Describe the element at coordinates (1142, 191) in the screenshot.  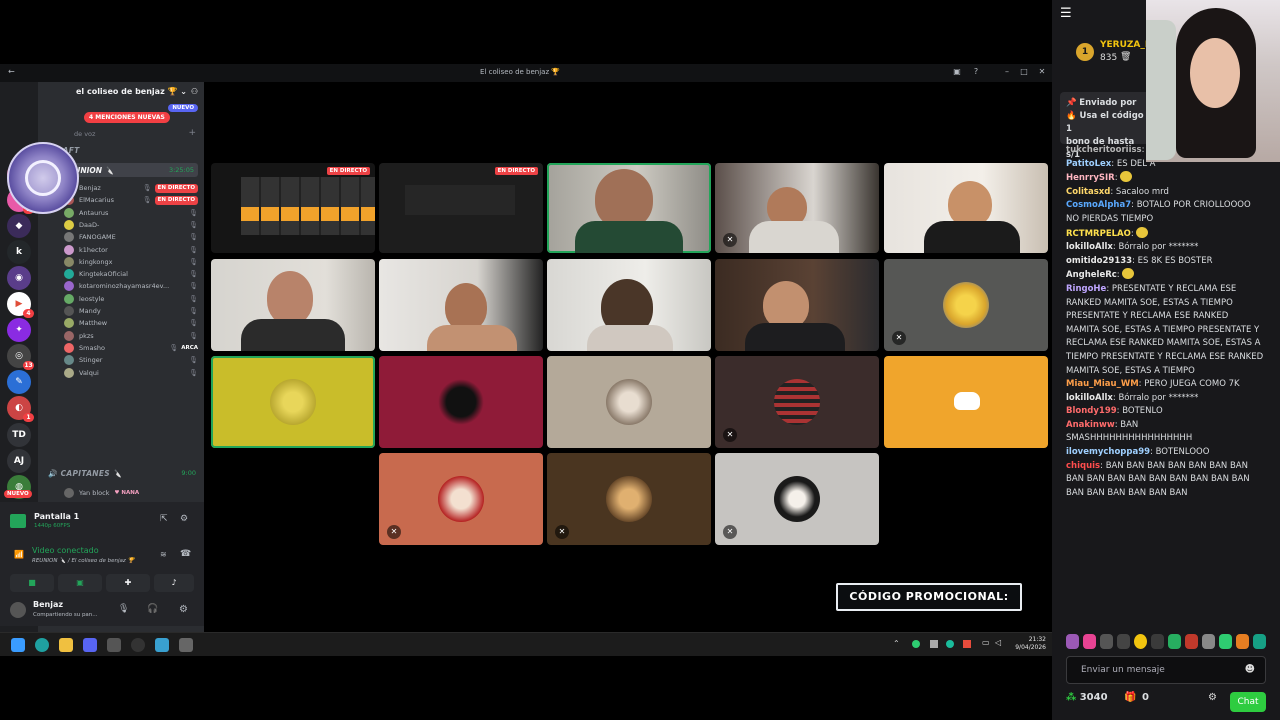
I see `chat-text: Sacaloo mrd` at that location.